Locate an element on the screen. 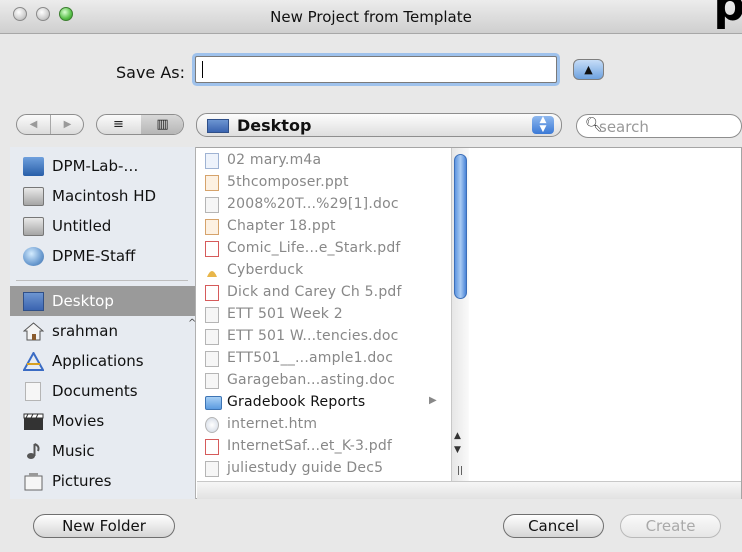 Image resolution: width=742 pixels, height=552 pixels. sidebar-divider is located at coordinates (102, 280).